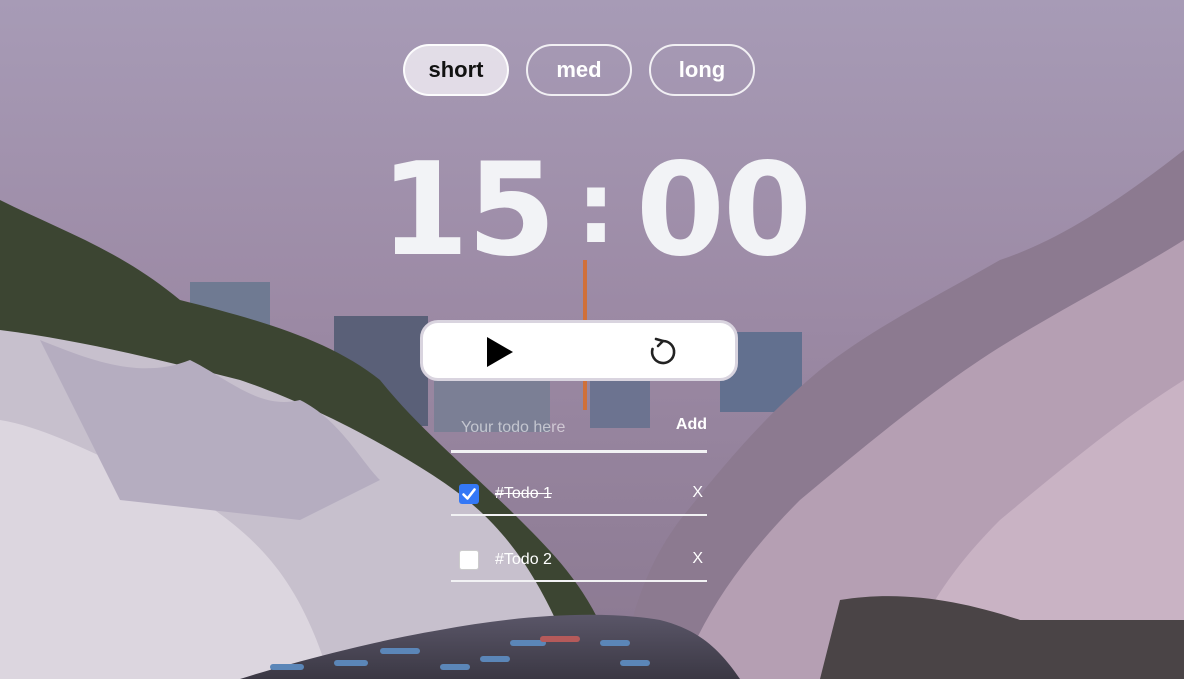  Describe the element at coordinates (468, 210) in the screenshot. I see `timer-minutes: 15` at that location.